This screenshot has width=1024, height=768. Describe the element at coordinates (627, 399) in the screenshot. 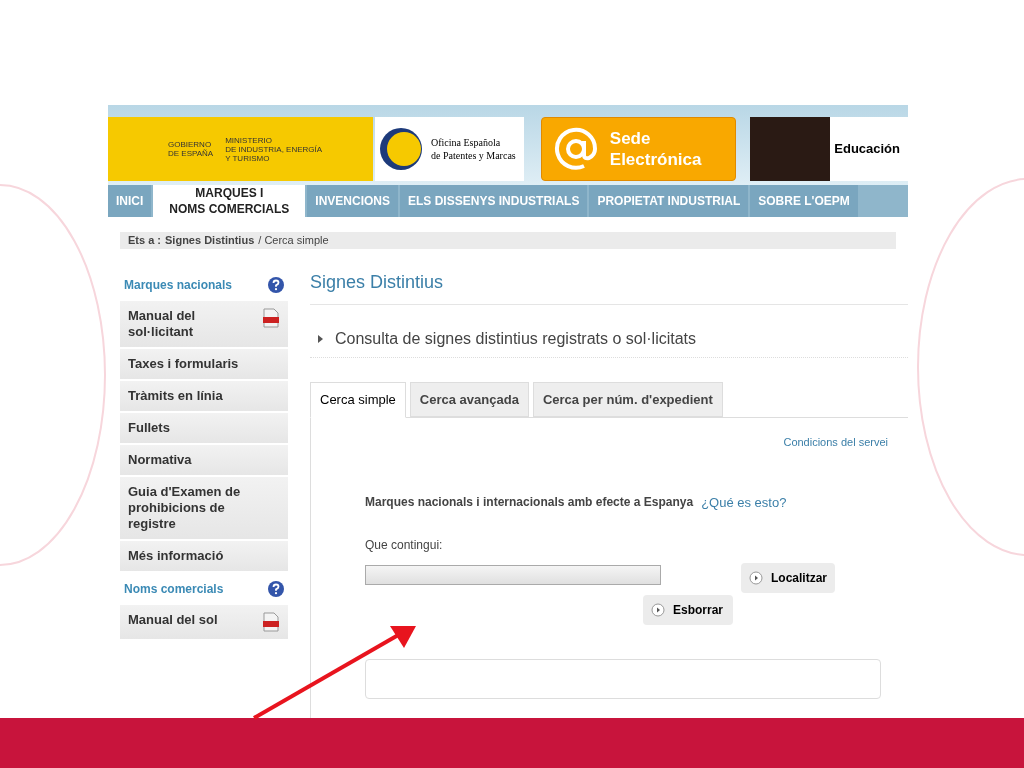

I see `search-tab: Cerca per núm. d'expedient` at that location.